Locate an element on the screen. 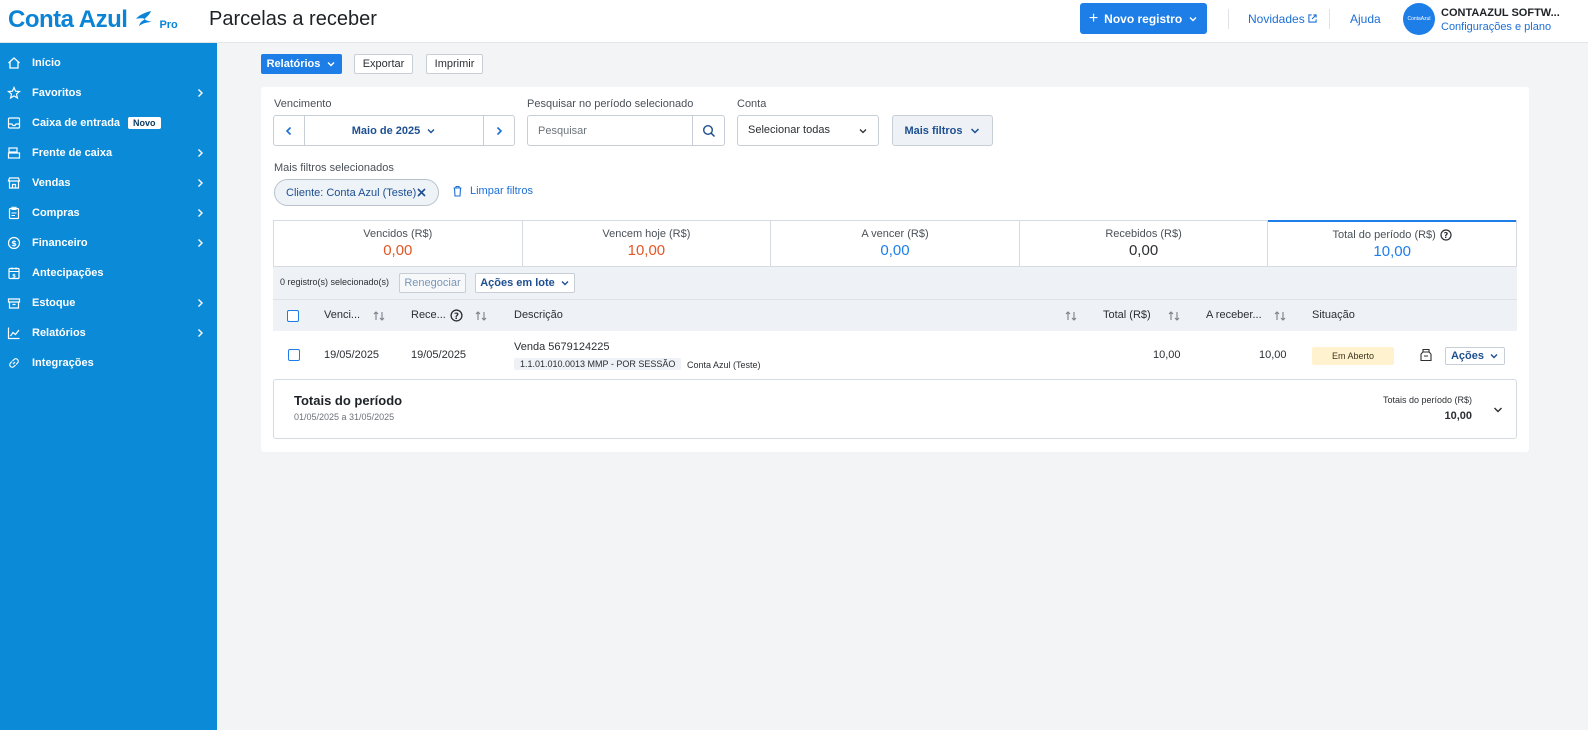 The image size is (1588, 730). header-divider is located at coordinates (1329, 19).